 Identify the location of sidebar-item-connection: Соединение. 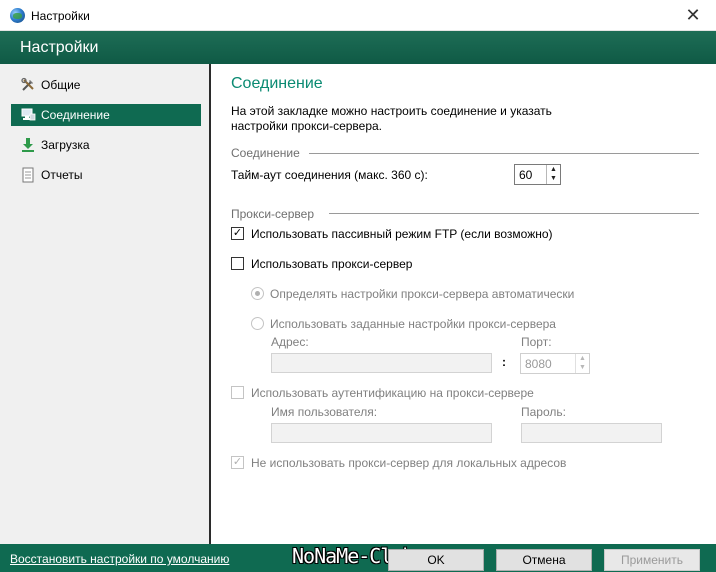
(106, 115).